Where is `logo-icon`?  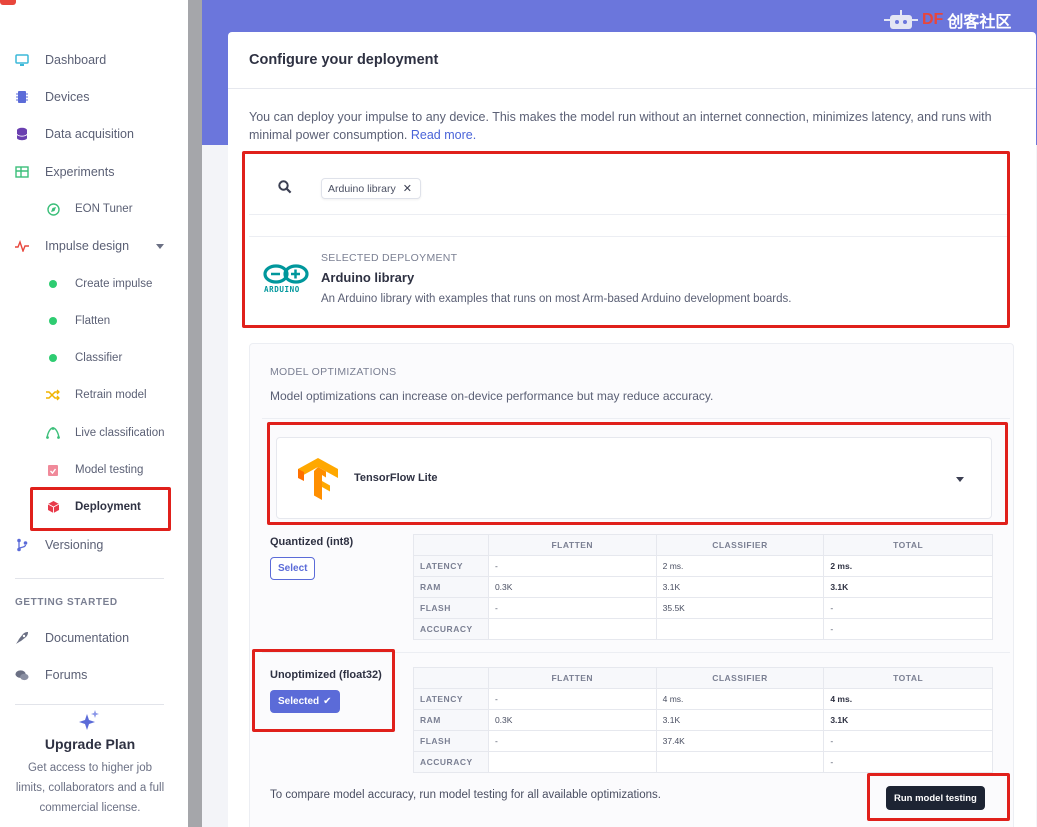 logo-icon is located at coordinates (8, 2).